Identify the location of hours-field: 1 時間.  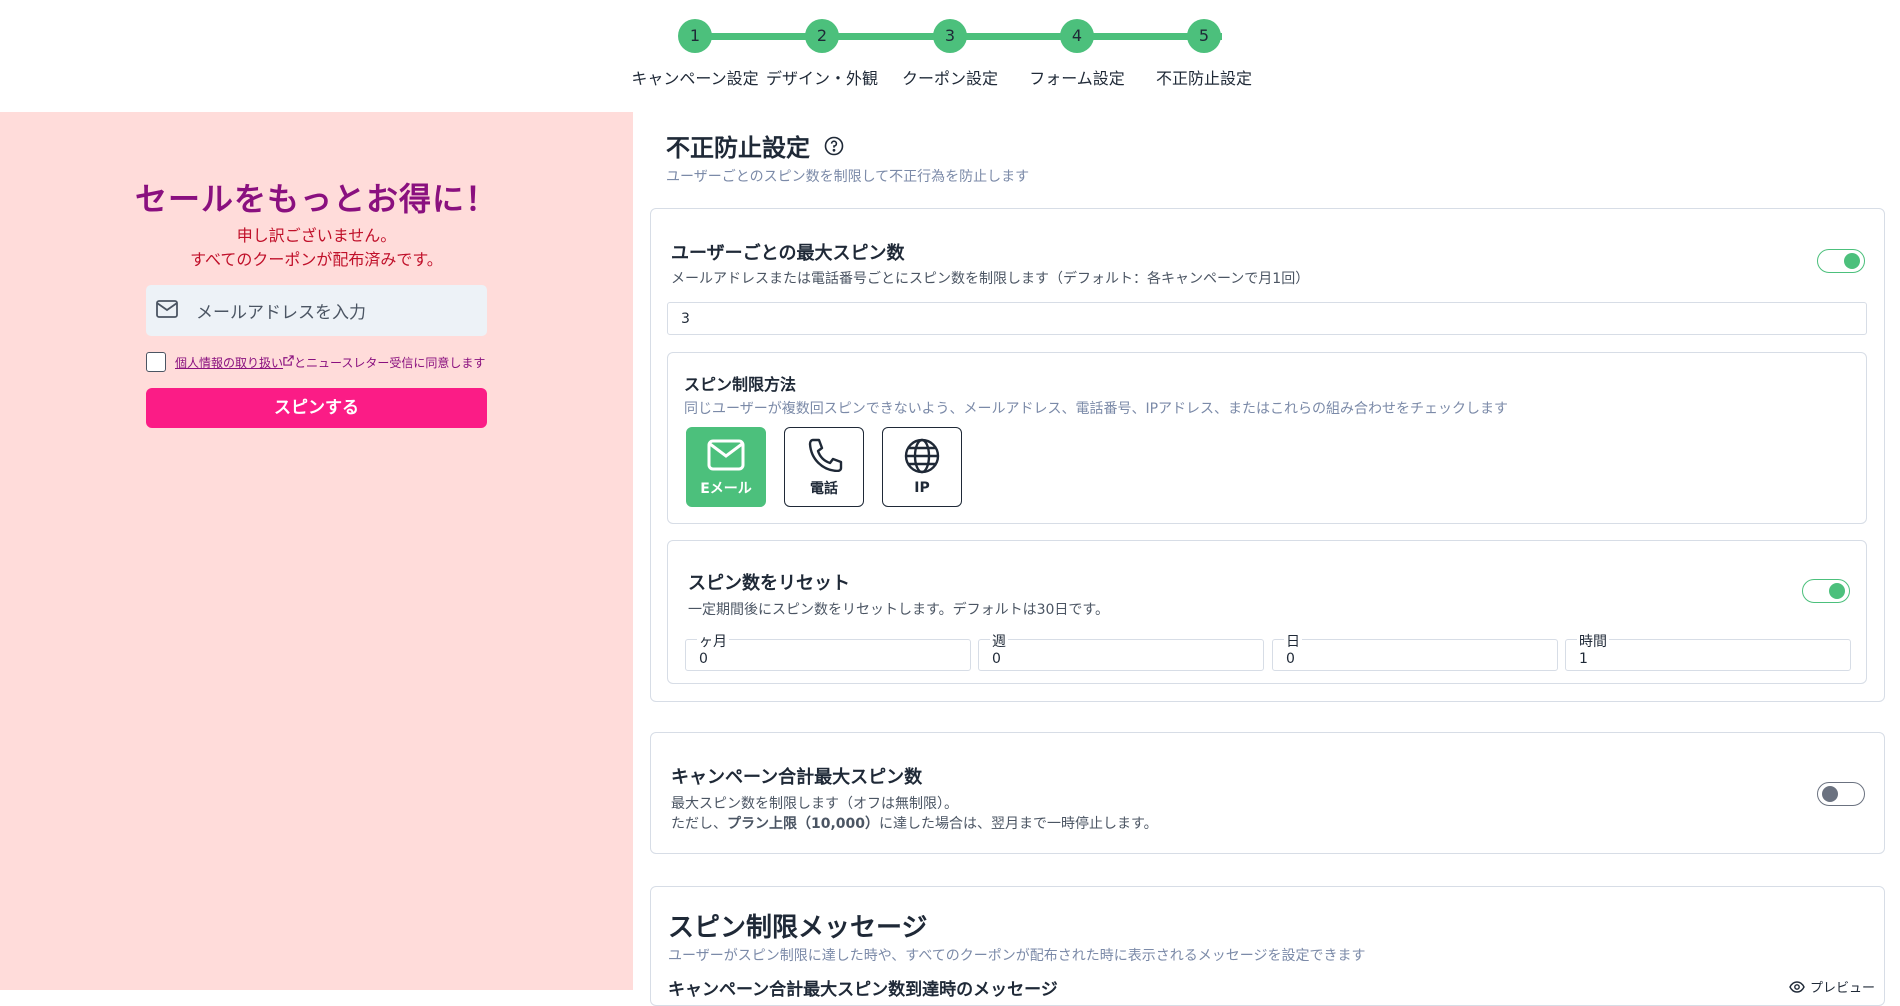
(1708, 651).